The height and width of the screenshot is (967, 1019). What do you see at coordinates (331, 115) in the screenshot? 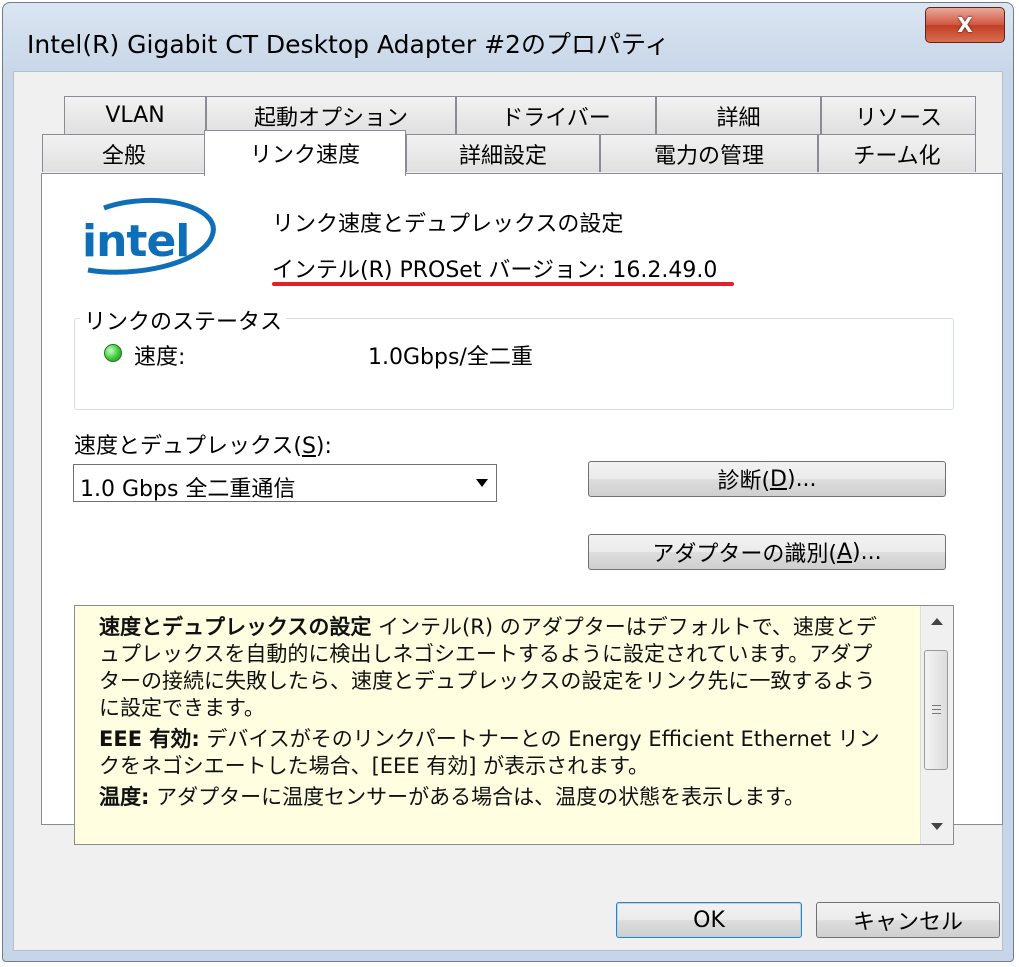
I see `tab-boot-options: 起動オプション` at bounding box center [331, 115].